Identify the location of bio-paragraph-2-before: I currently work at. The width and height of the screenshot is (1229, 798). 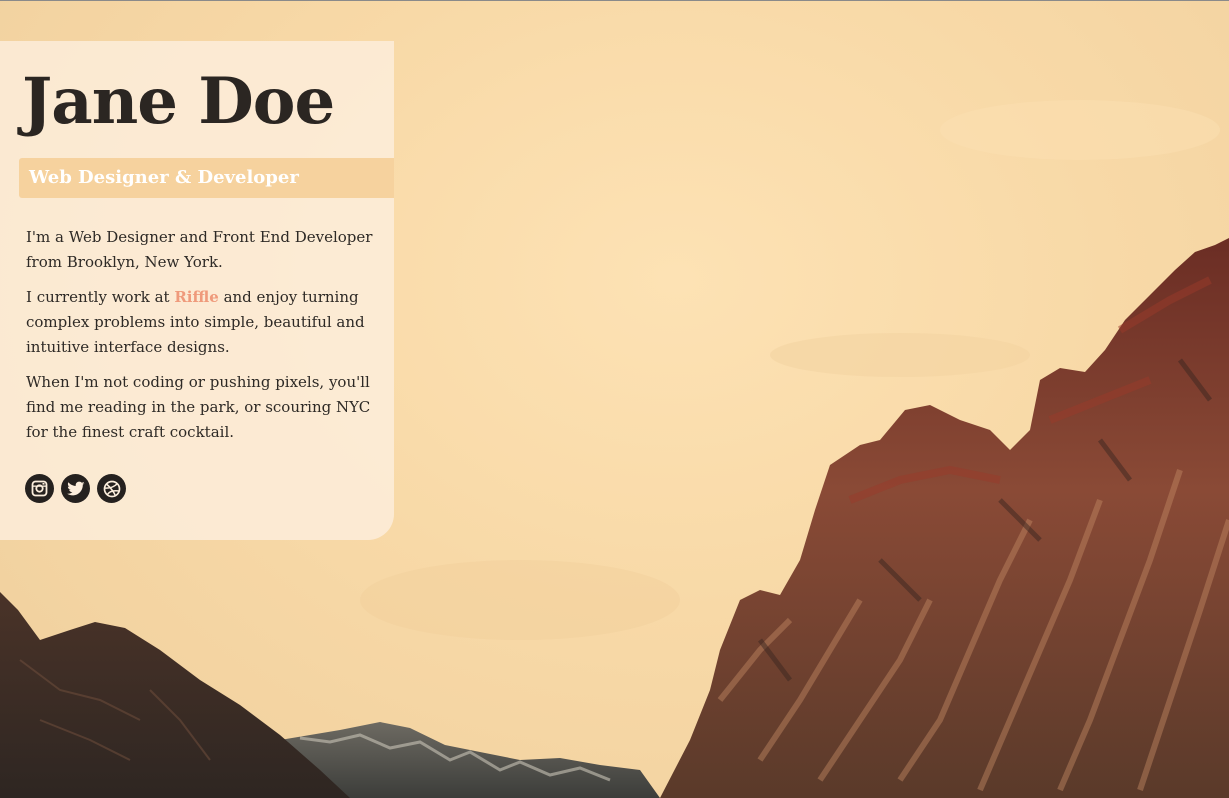
(100, 297).